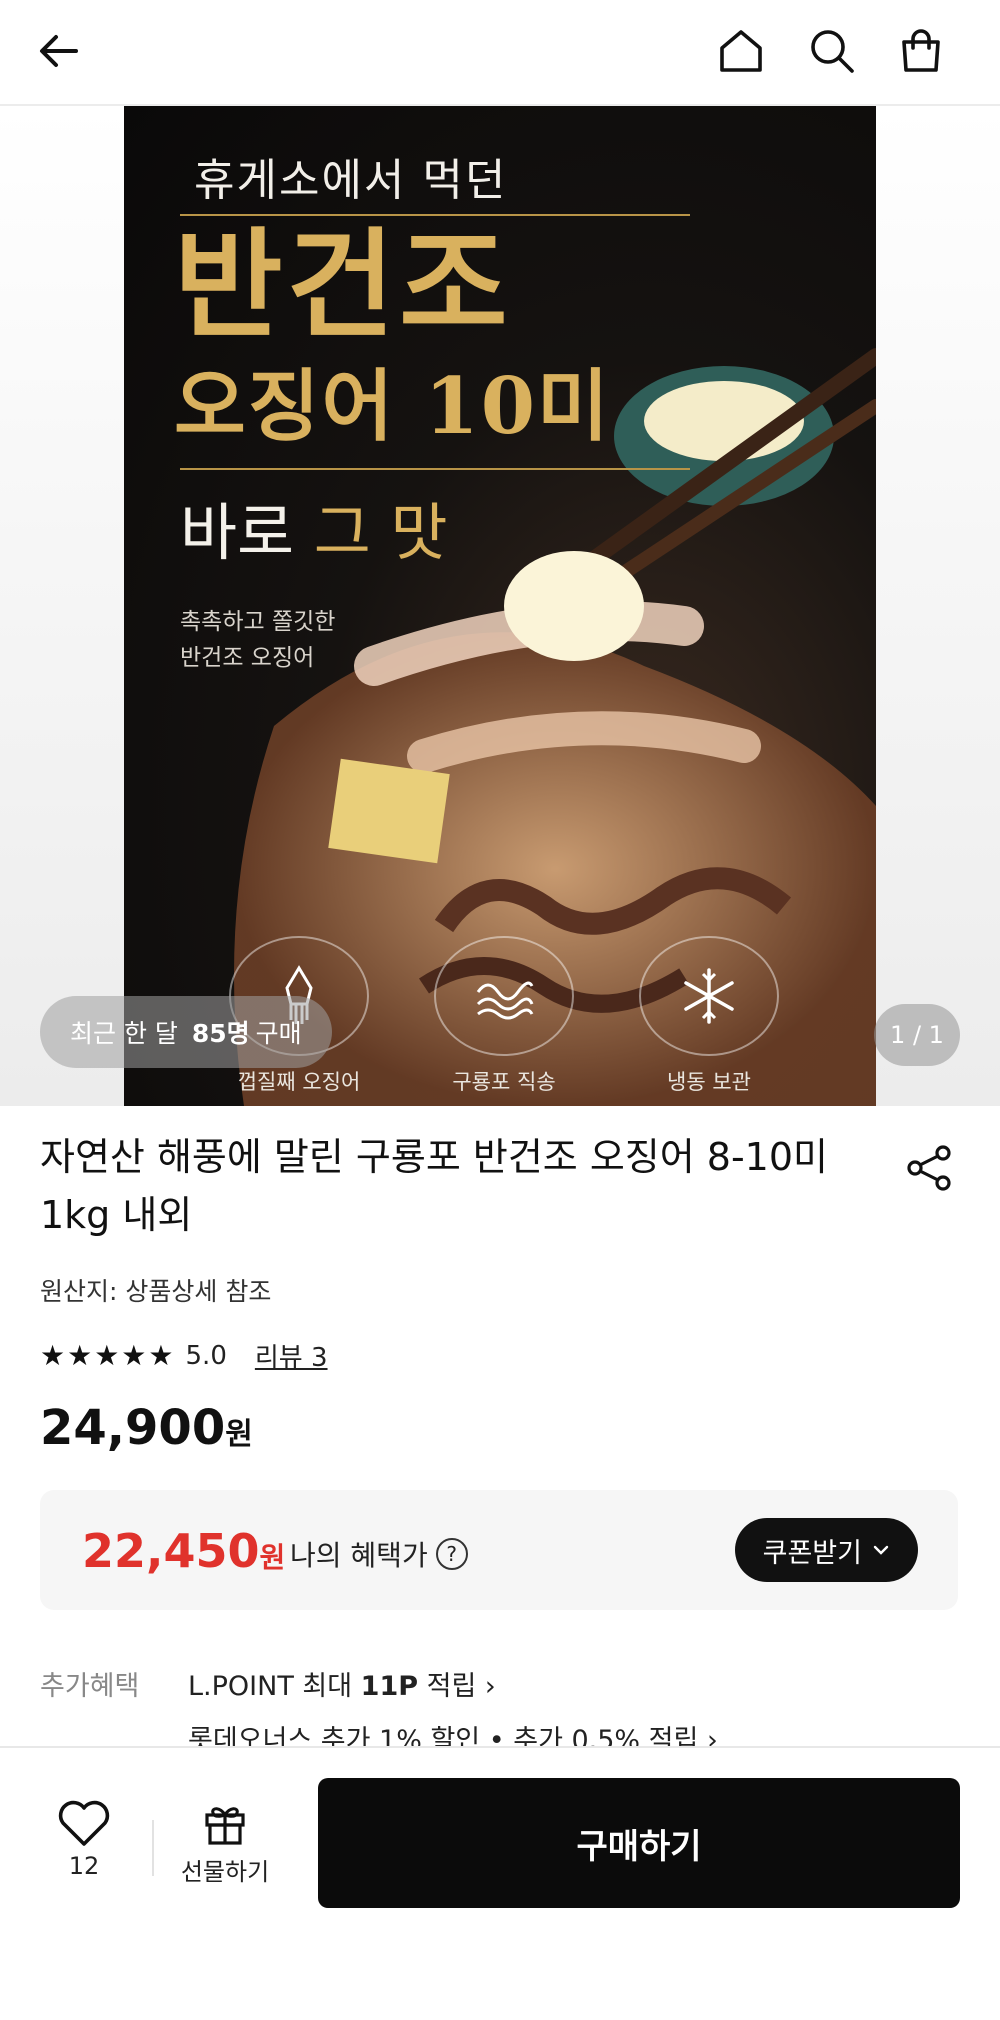 The image size is (1000, 2020). I want to click on home-button, so click(741, 51).